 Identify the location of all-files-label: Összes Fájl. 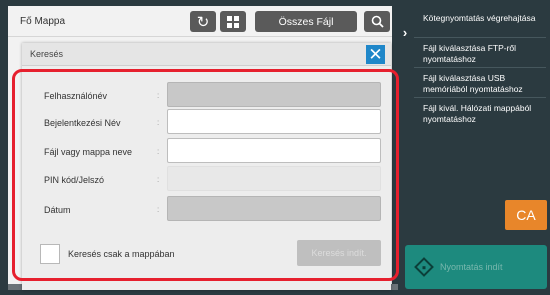
(306, 21).